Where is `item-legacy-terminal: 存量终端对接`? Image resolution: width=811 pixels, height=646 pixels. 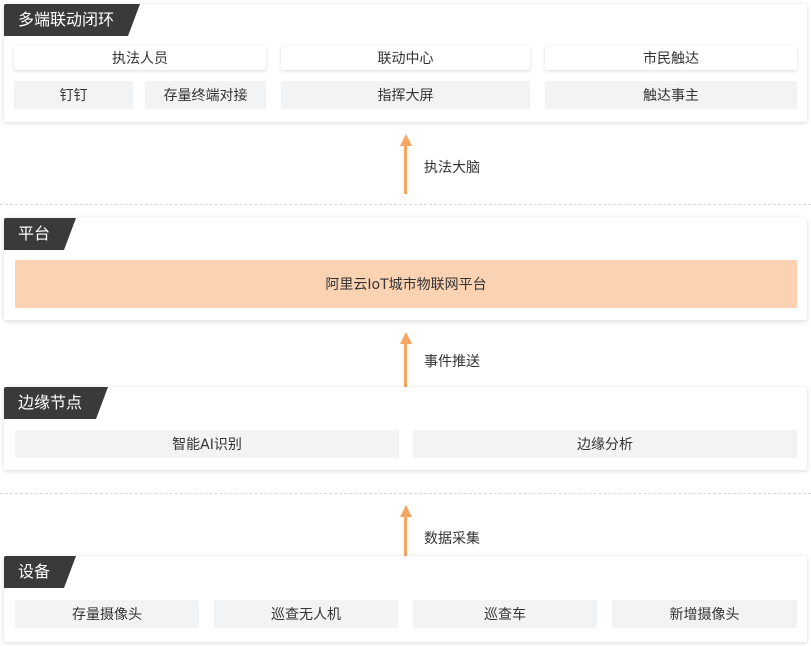
item-legacy-terminal: 存量终端对接 is located at coordinates (205, 95).